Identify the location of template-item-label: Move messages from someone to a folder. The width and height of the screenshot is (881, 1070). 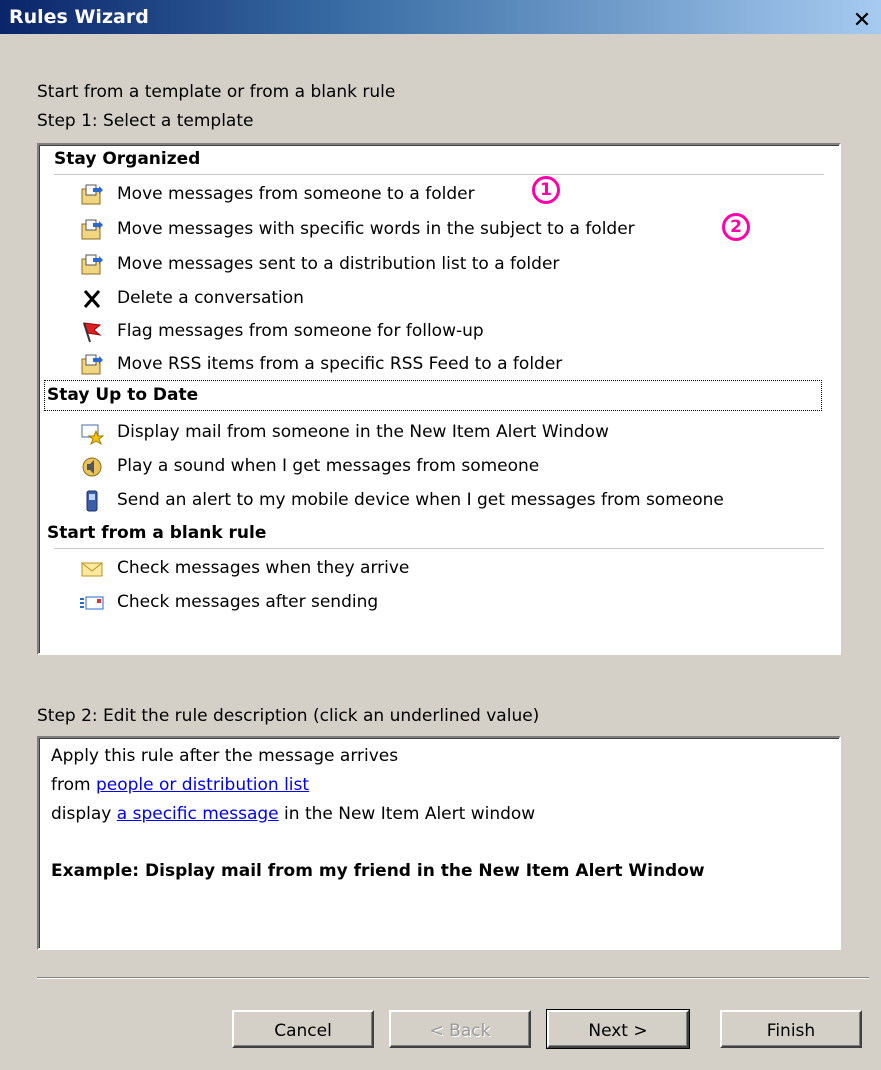
(296, 194).